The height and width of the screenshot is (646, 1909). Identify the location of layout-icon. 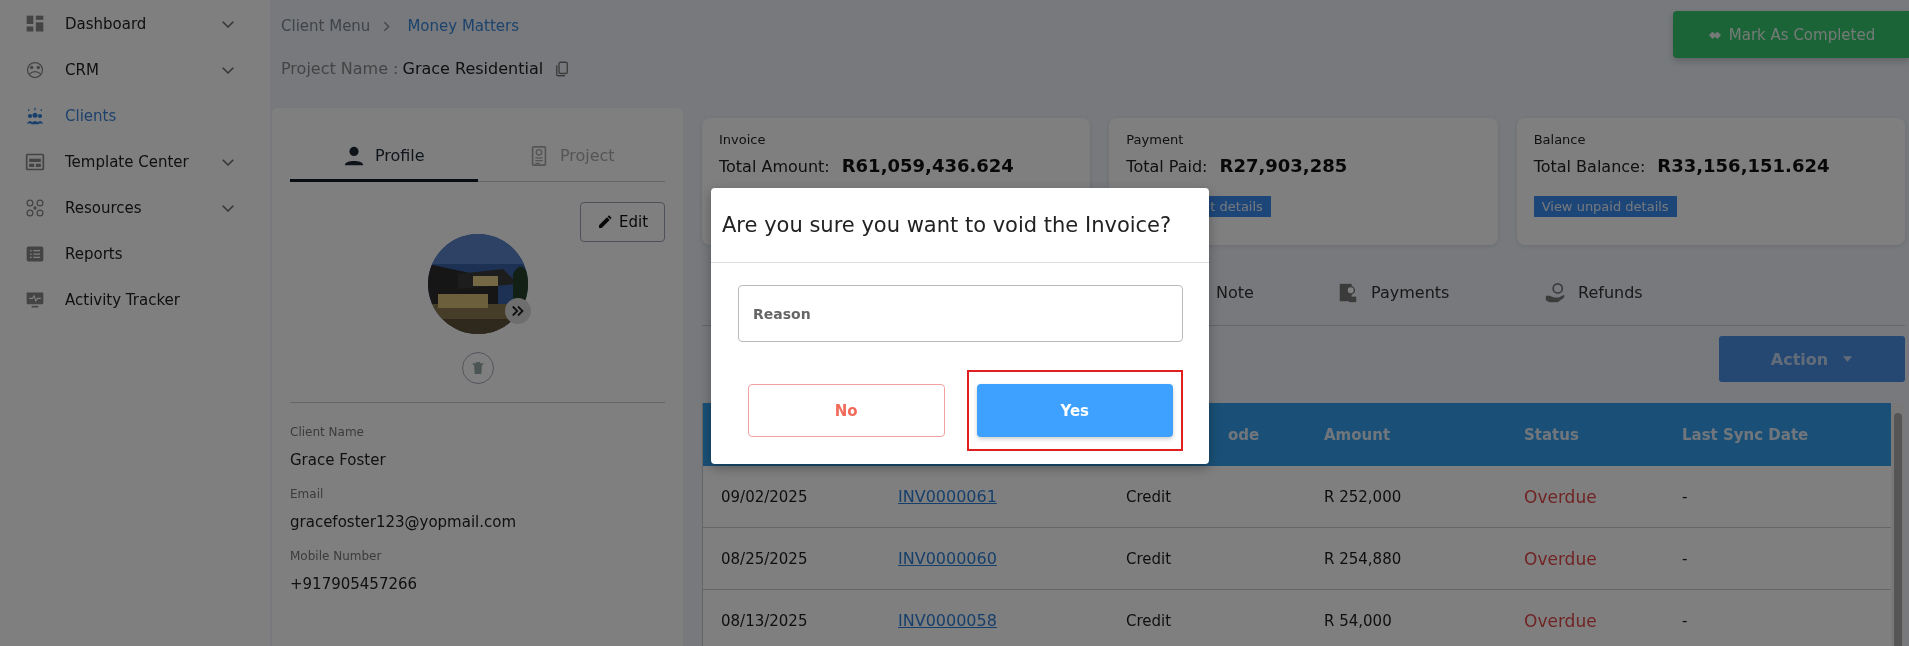
(35, 162).